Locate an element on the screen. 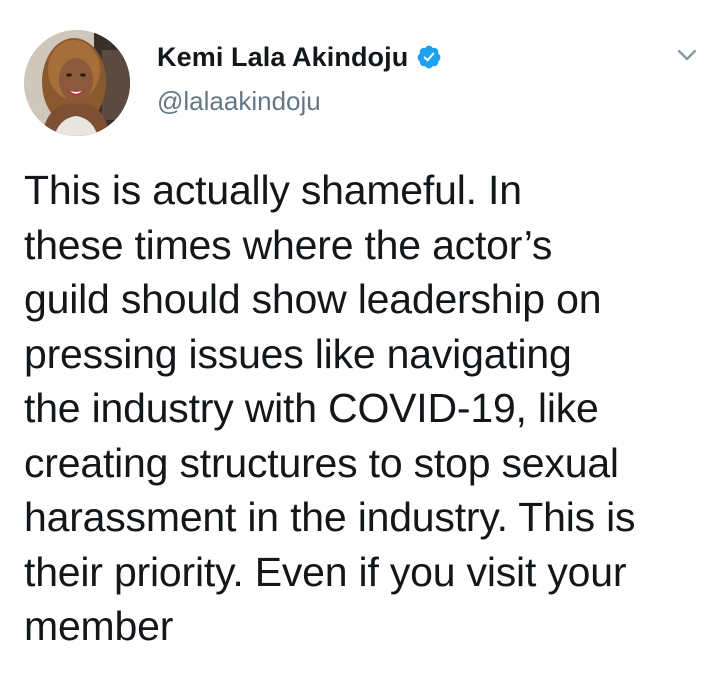  display-name: Kemi Lala Akindoju is located at coordinates (282, 57).